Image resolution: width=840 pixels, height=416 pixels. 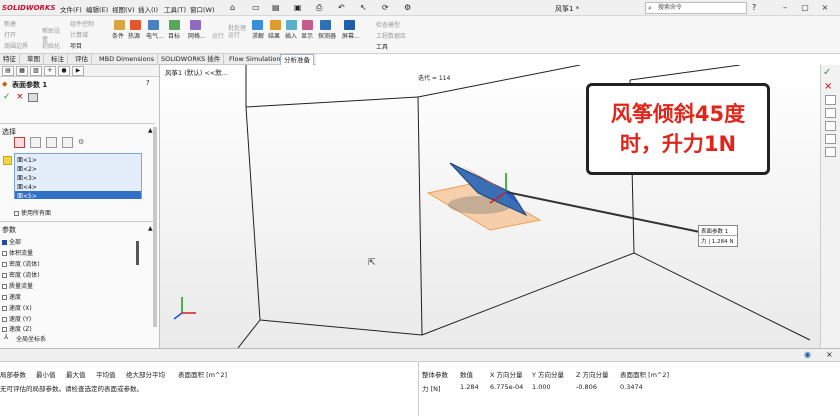 What do you see at coordinates (51, 45) in the screenshot?
I see `ribbon-initialize: 初始化` at bounding box center [51, 45].